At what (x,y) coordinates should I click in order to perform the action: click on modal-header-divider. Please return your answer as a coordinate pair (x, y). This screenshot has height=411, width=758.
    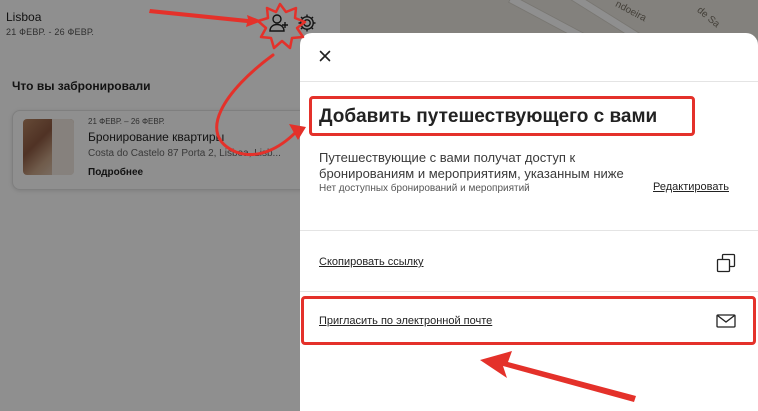
    Looking at the image, I should click on (529, 81).